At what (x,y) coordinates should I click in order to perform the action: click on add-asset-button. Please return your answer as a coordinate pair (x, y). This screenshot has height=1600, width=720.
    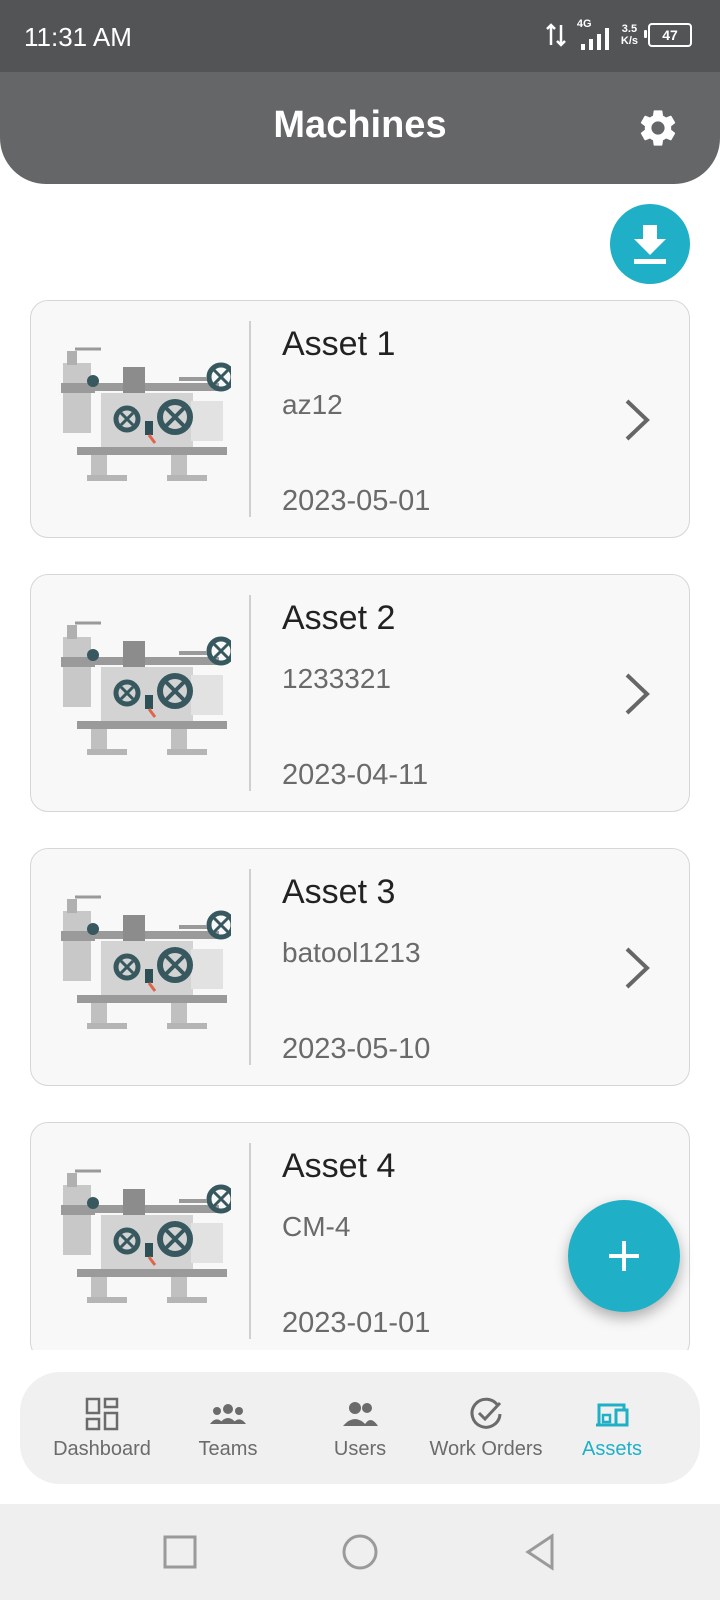
    Looking at the image, I should click on (624, 1256).